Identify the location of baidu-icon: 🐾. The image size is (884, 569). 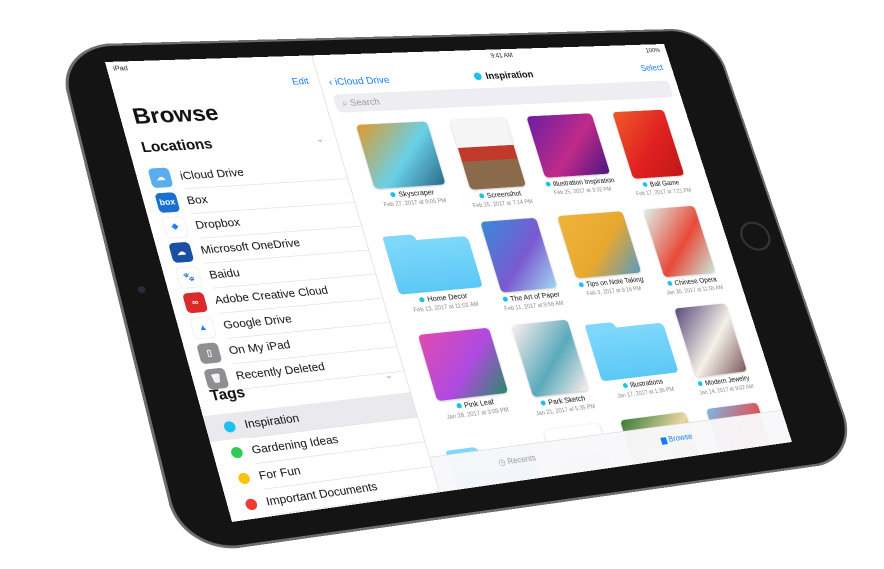
(189, 276).